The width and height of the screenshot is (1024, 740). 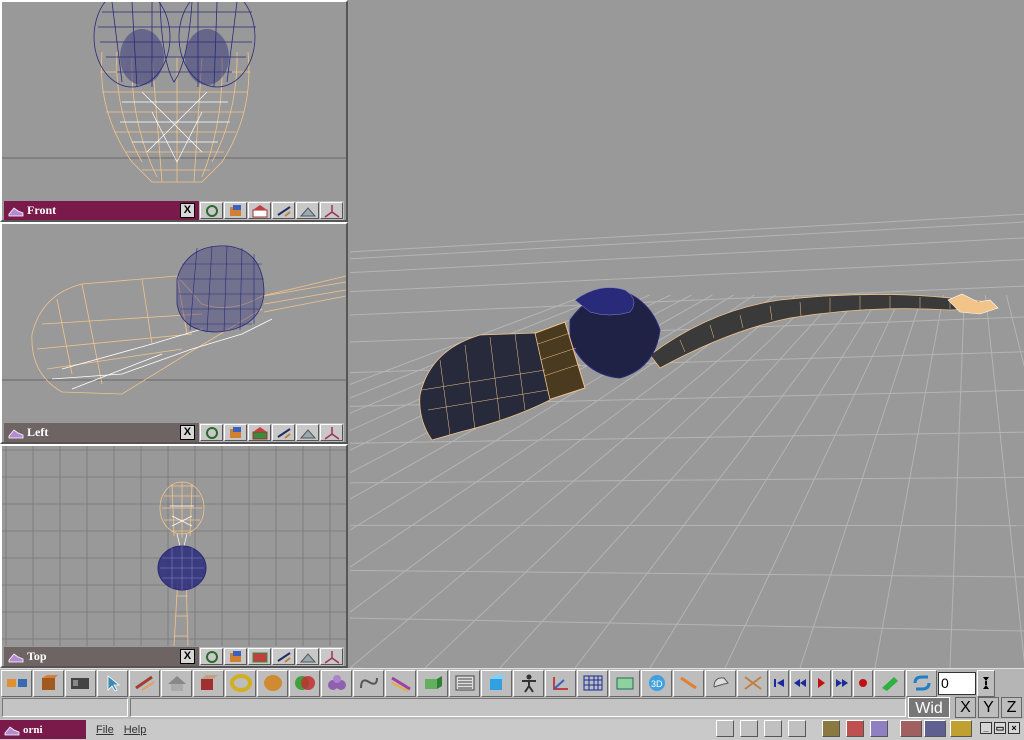 I want to click on play-icon, so click(x=821, y=683).